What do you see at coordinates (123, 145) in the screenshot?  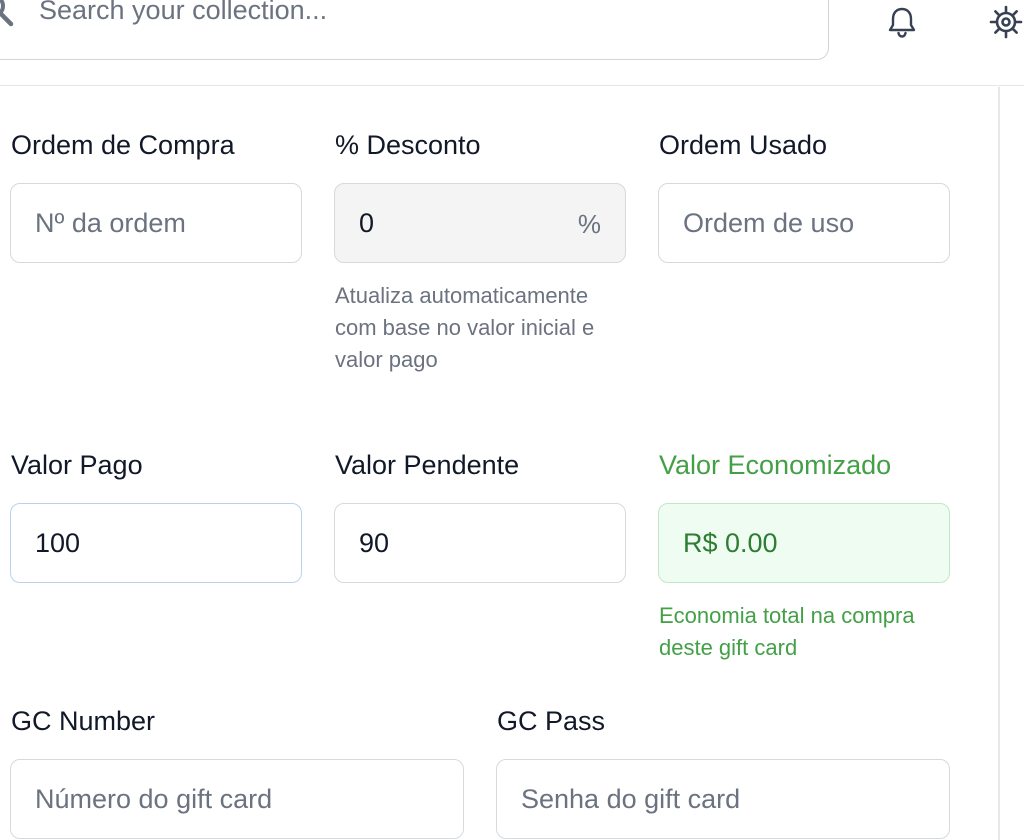 I see `purchase-order-label: Ordem de Compra` at bounding box center [123, 145].